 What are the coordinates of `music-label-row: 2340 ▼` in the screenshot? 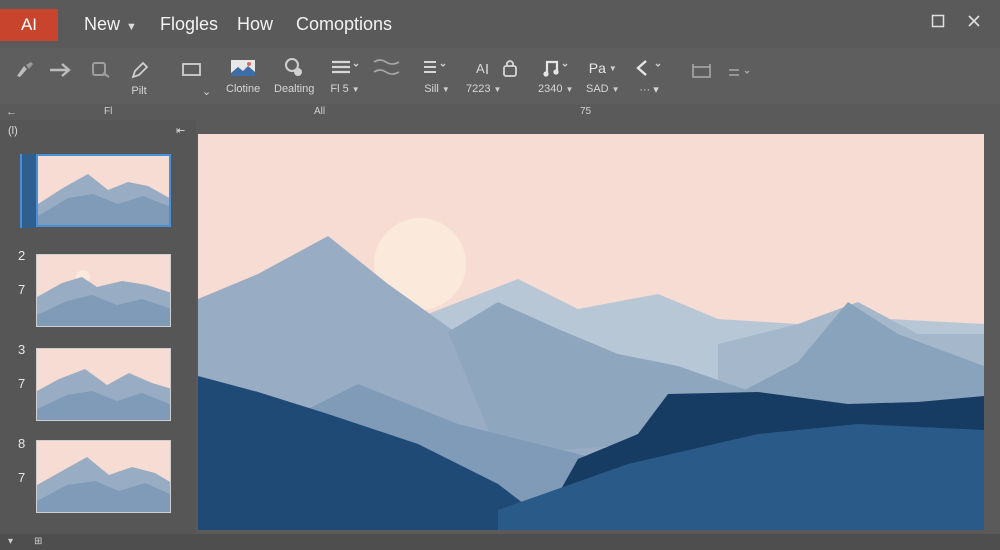 It's located at (555, 89).